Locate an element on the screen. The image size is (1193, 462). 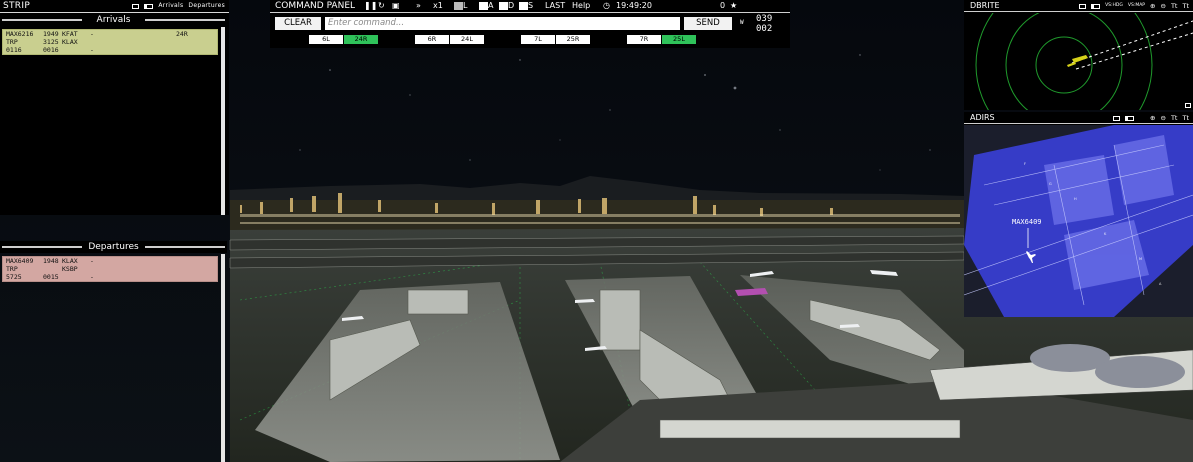
vs-map-toggle: VS:MAP is located at coordinates (1136, 6).